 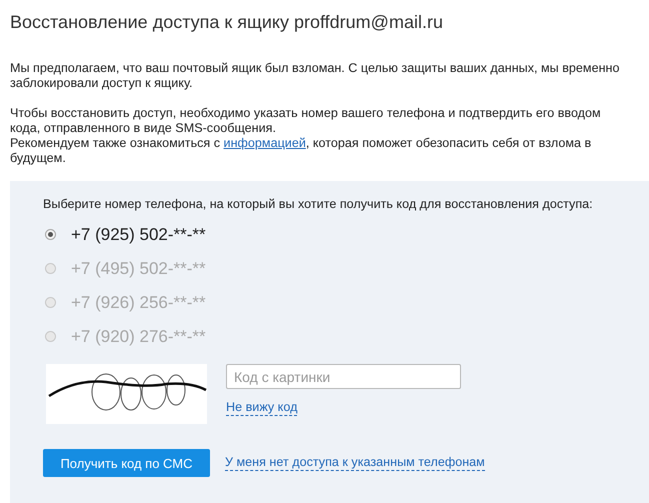 What do you see at coordinates (318, 204) in the screenshot?
I see `prompt-text: Выберите номер телефона, на который вы хотите получить код для восстановления доступа:` at bounding box center [318, 204].